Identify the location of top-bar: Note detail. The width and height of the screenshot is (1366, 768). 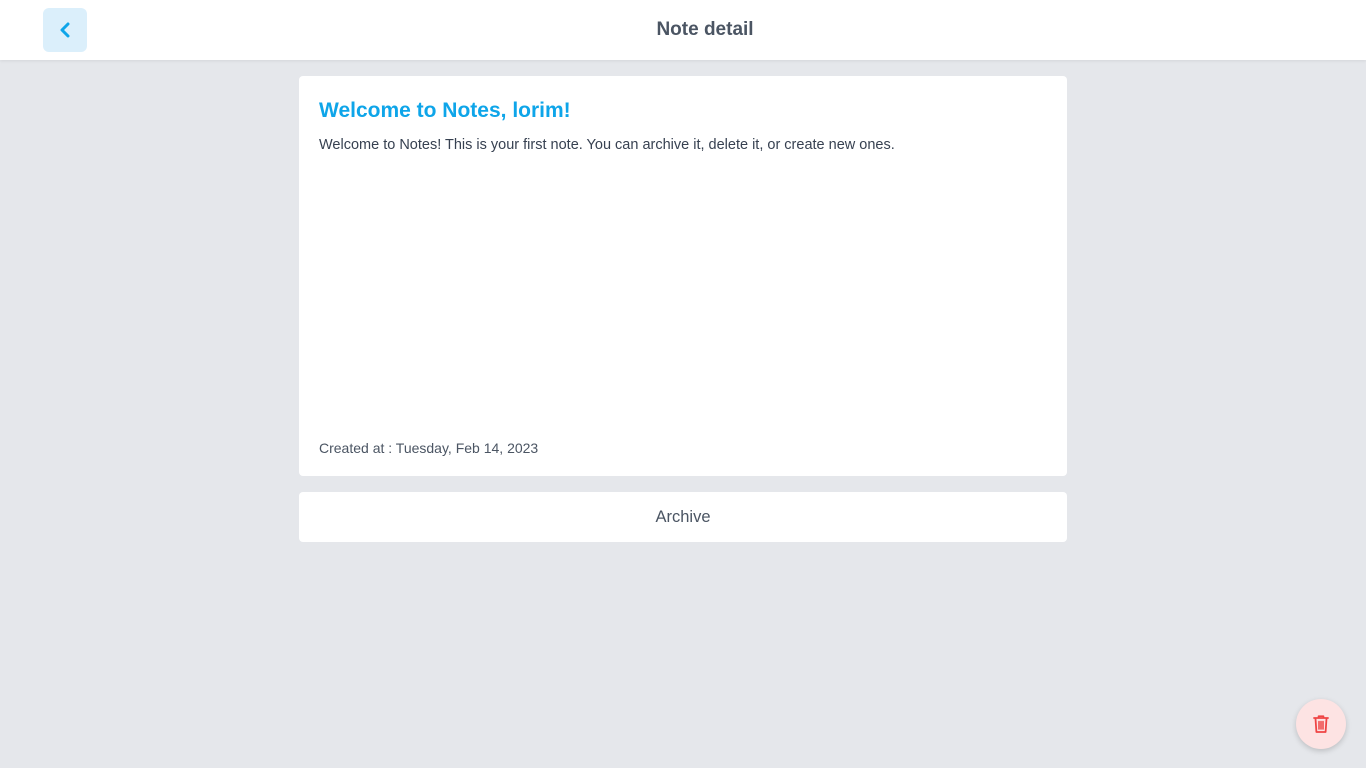
(683, 30).